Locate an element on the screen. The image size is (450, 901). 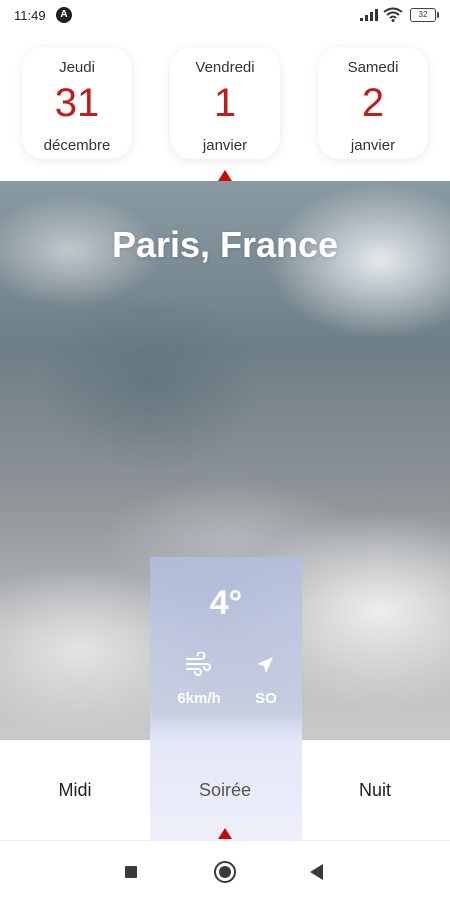
day-number: 2 is located at coordinates (373, 103).